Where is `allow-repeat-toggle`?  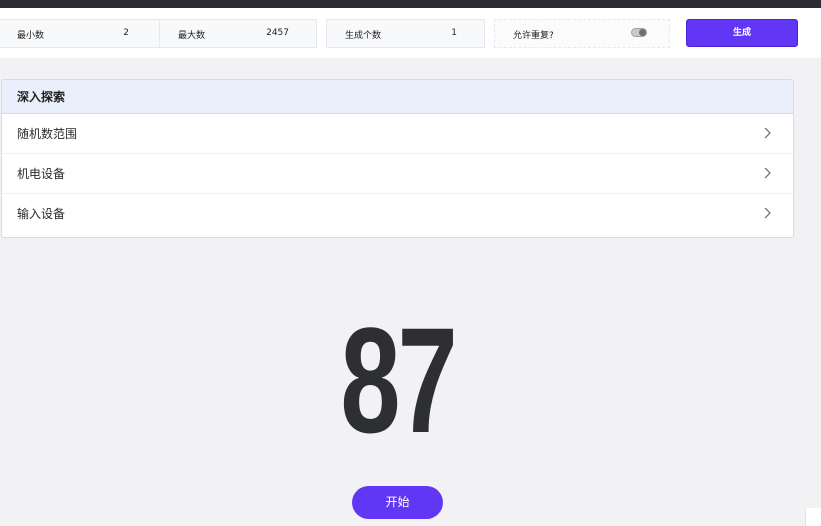 allow-repeat-toggle is located at coordinates (639, 32).